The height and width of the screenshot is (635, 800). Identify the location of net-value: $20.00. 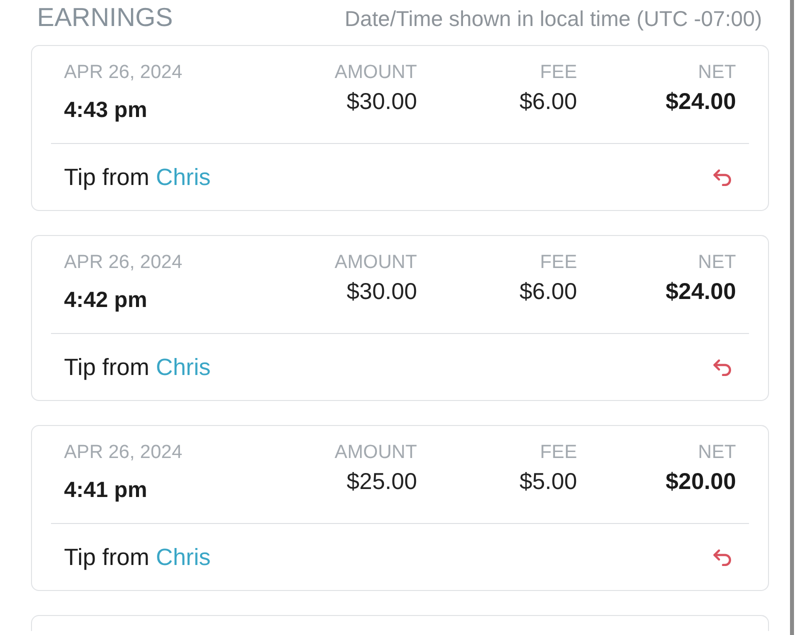
(701, 481).